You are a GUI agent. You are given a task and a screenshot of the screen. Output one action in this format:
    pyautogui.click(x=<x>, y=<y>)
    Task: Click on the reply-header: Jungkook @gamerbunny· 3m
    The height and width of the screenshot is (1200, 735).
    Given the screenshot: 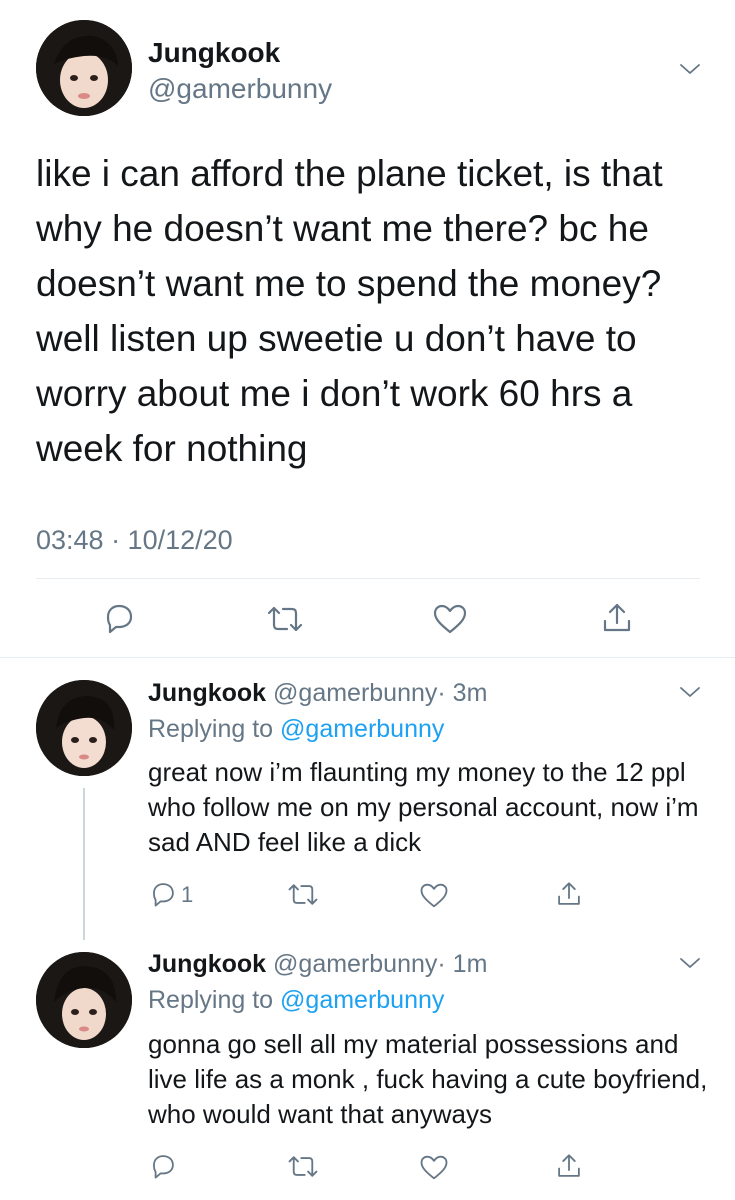 What is the action you would take?
    pyautogui.click(x=317, y=693)
    